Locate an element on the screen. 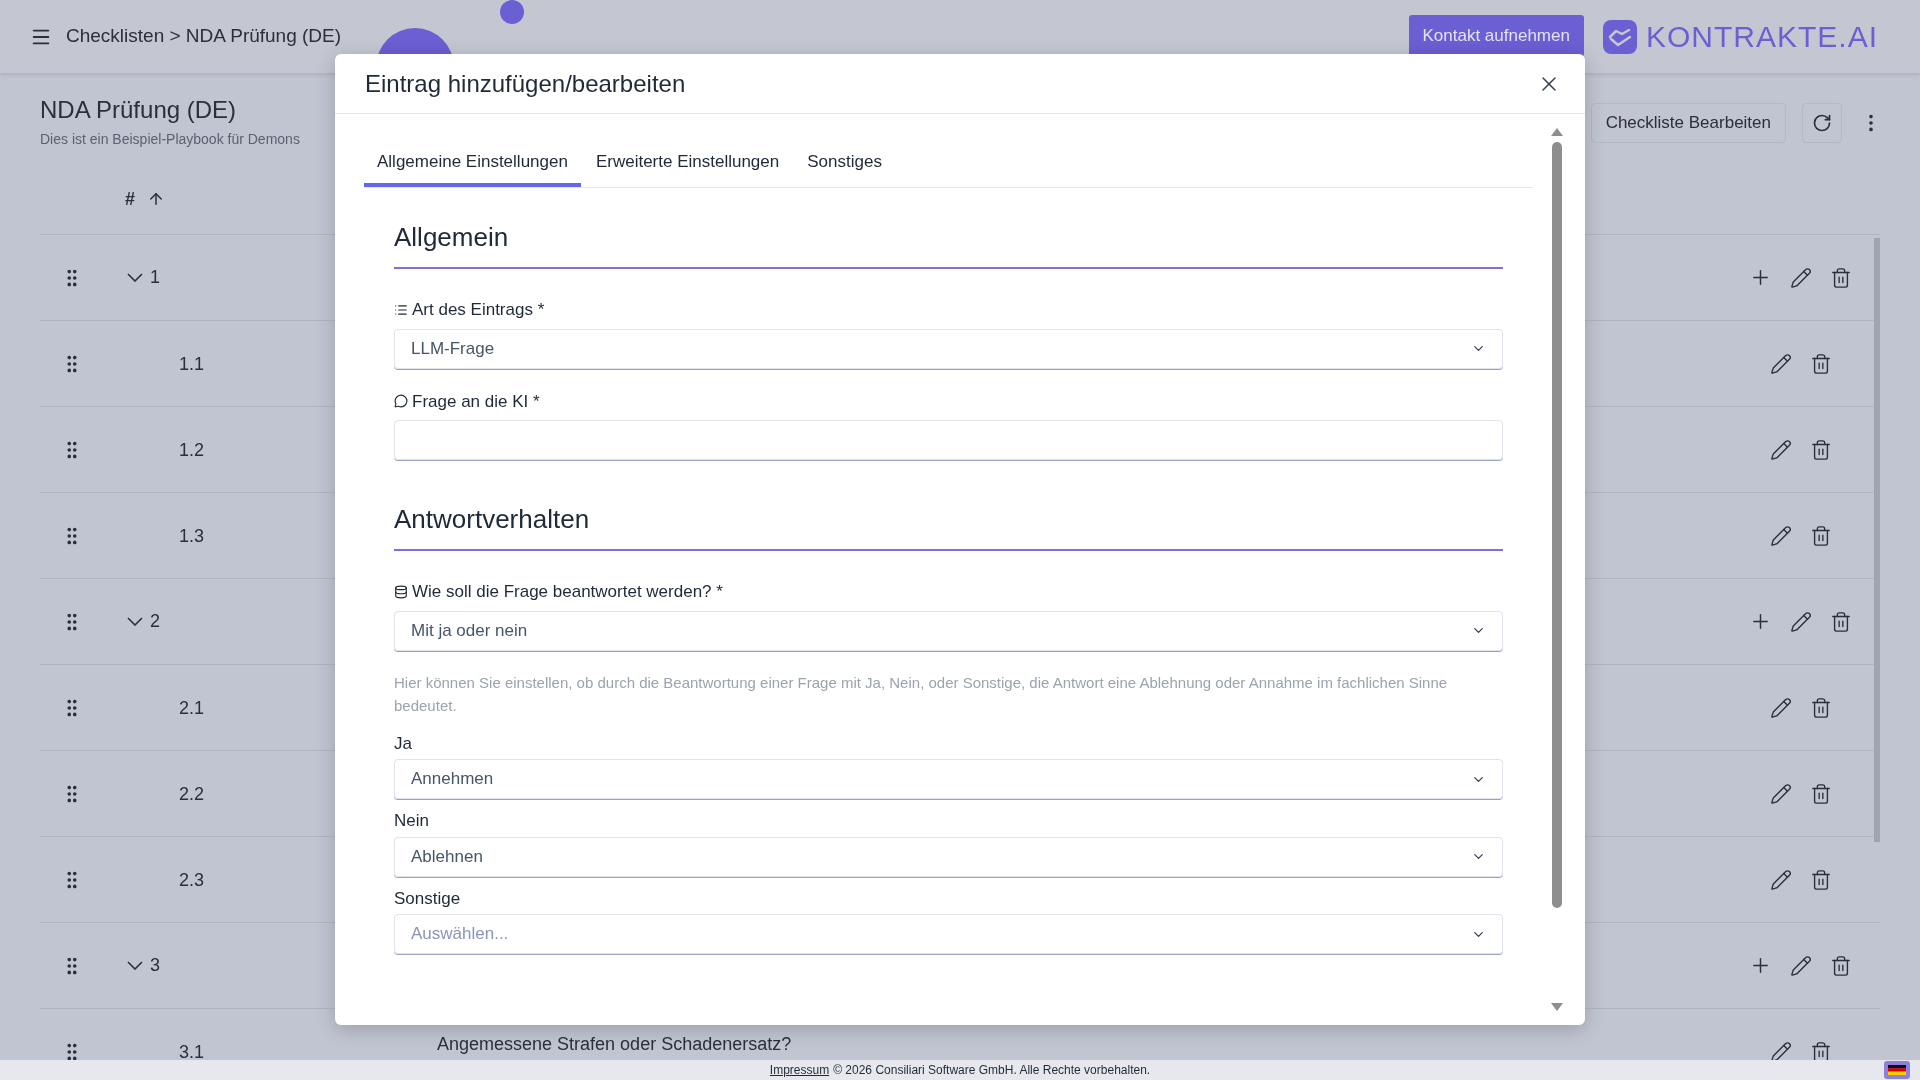 The image size is (1920, 1080). row-number: 1 is located at coordinates (155, 277).